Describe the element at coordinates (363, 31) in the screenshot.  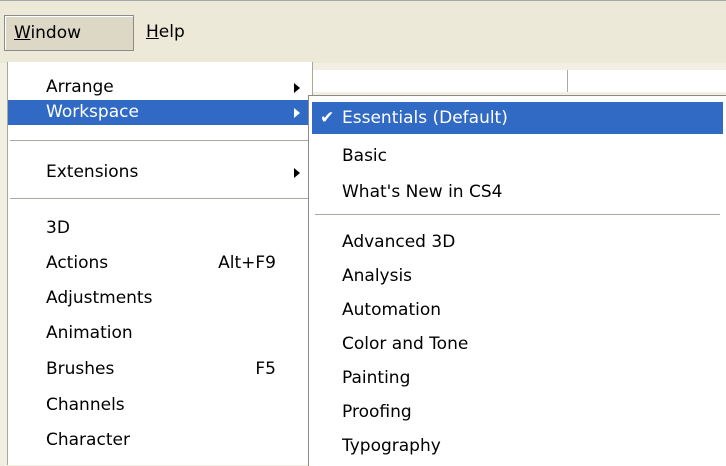
I see `menu-bar: Window Help` at that location.